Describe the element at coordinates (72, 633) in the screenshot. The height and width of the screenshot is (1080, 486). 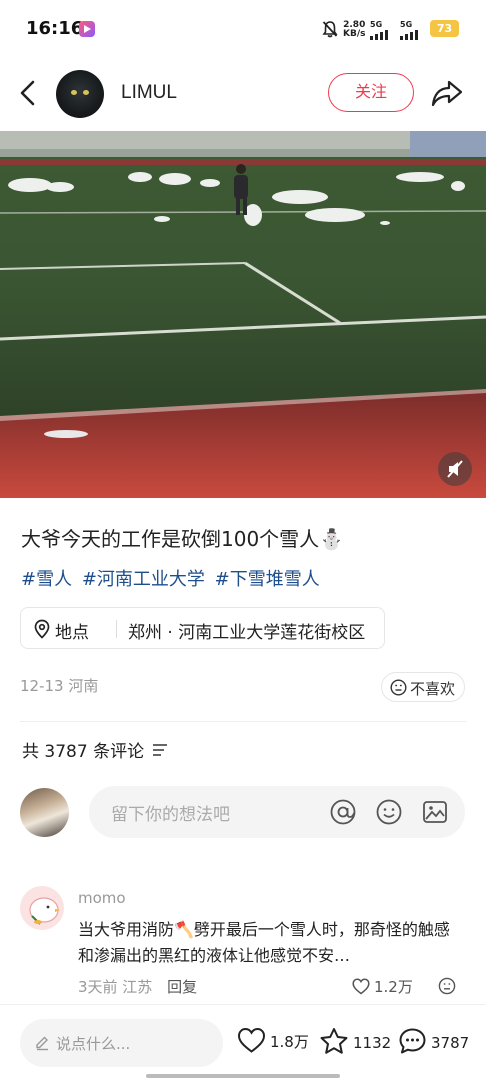
I see `location-label: 地点` at that location.